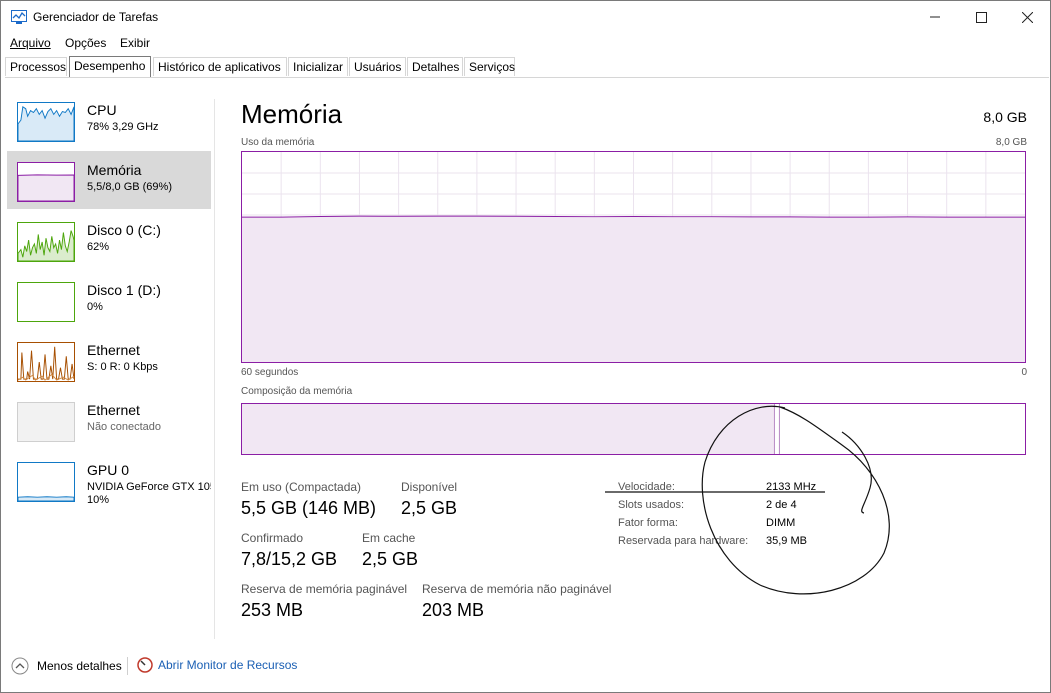 Image resolution: width=1051 pixels, height=693 pixels. I want to click on resource-gpu: GPU 0 NVIDIA GeForce GTX 1050 10%, so click(109, 480).